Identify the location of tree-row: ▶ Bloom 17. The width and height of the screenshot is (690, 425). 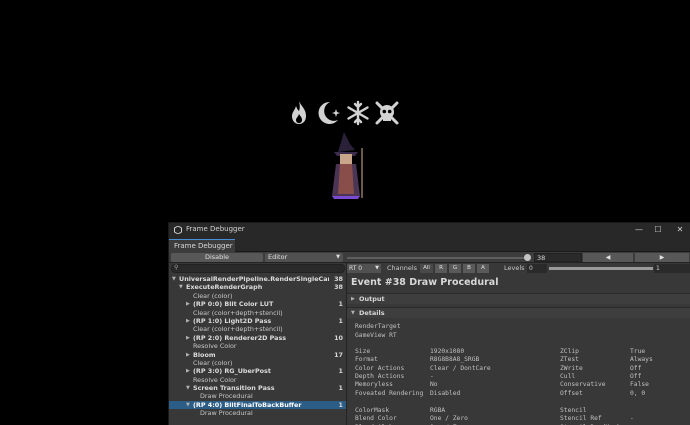
(257, 354).